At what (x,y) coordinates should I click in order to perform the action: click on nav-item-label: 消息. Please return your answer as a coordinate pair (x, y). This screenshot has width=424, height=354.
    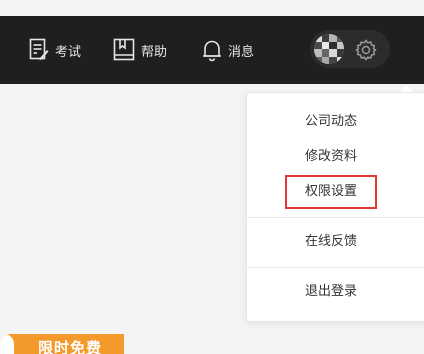
    Looking at the image, I should click on (241, 52).